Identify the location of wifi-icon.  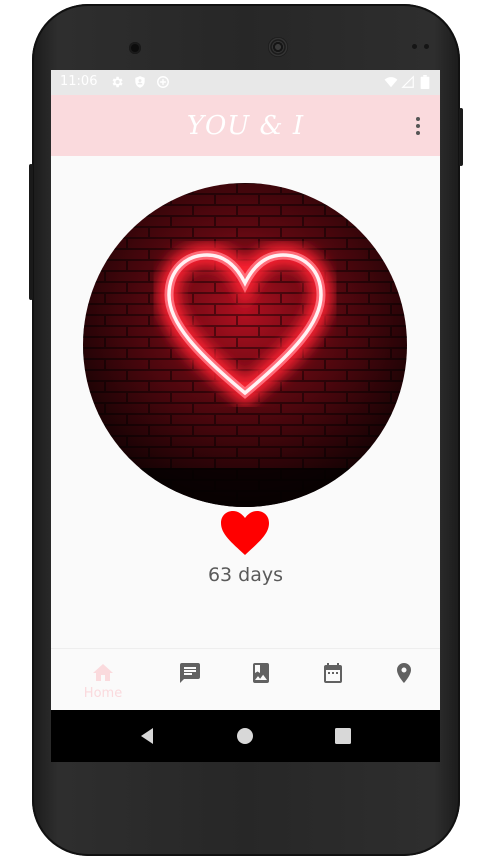
(391, 82).